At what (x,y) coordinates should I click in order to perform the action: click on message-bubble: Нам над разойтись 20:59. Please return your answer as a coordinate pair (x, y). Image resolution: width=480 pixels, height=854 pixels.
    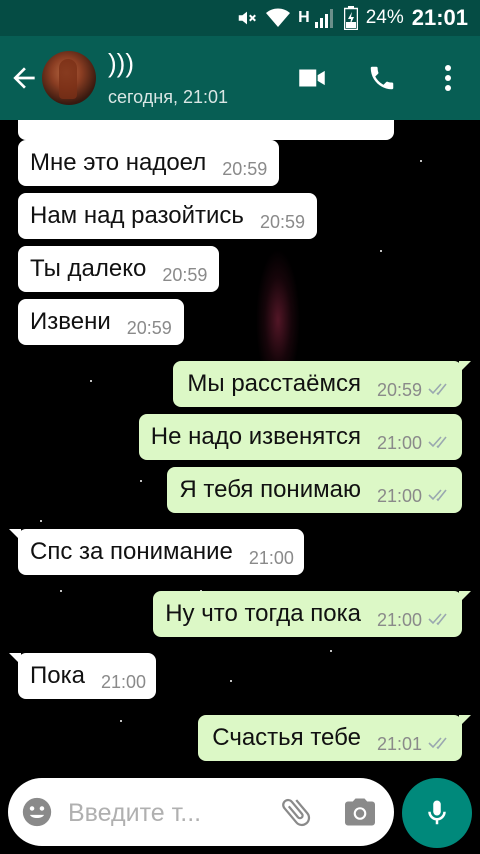
    Looking at the image, I should click on (167, 216).